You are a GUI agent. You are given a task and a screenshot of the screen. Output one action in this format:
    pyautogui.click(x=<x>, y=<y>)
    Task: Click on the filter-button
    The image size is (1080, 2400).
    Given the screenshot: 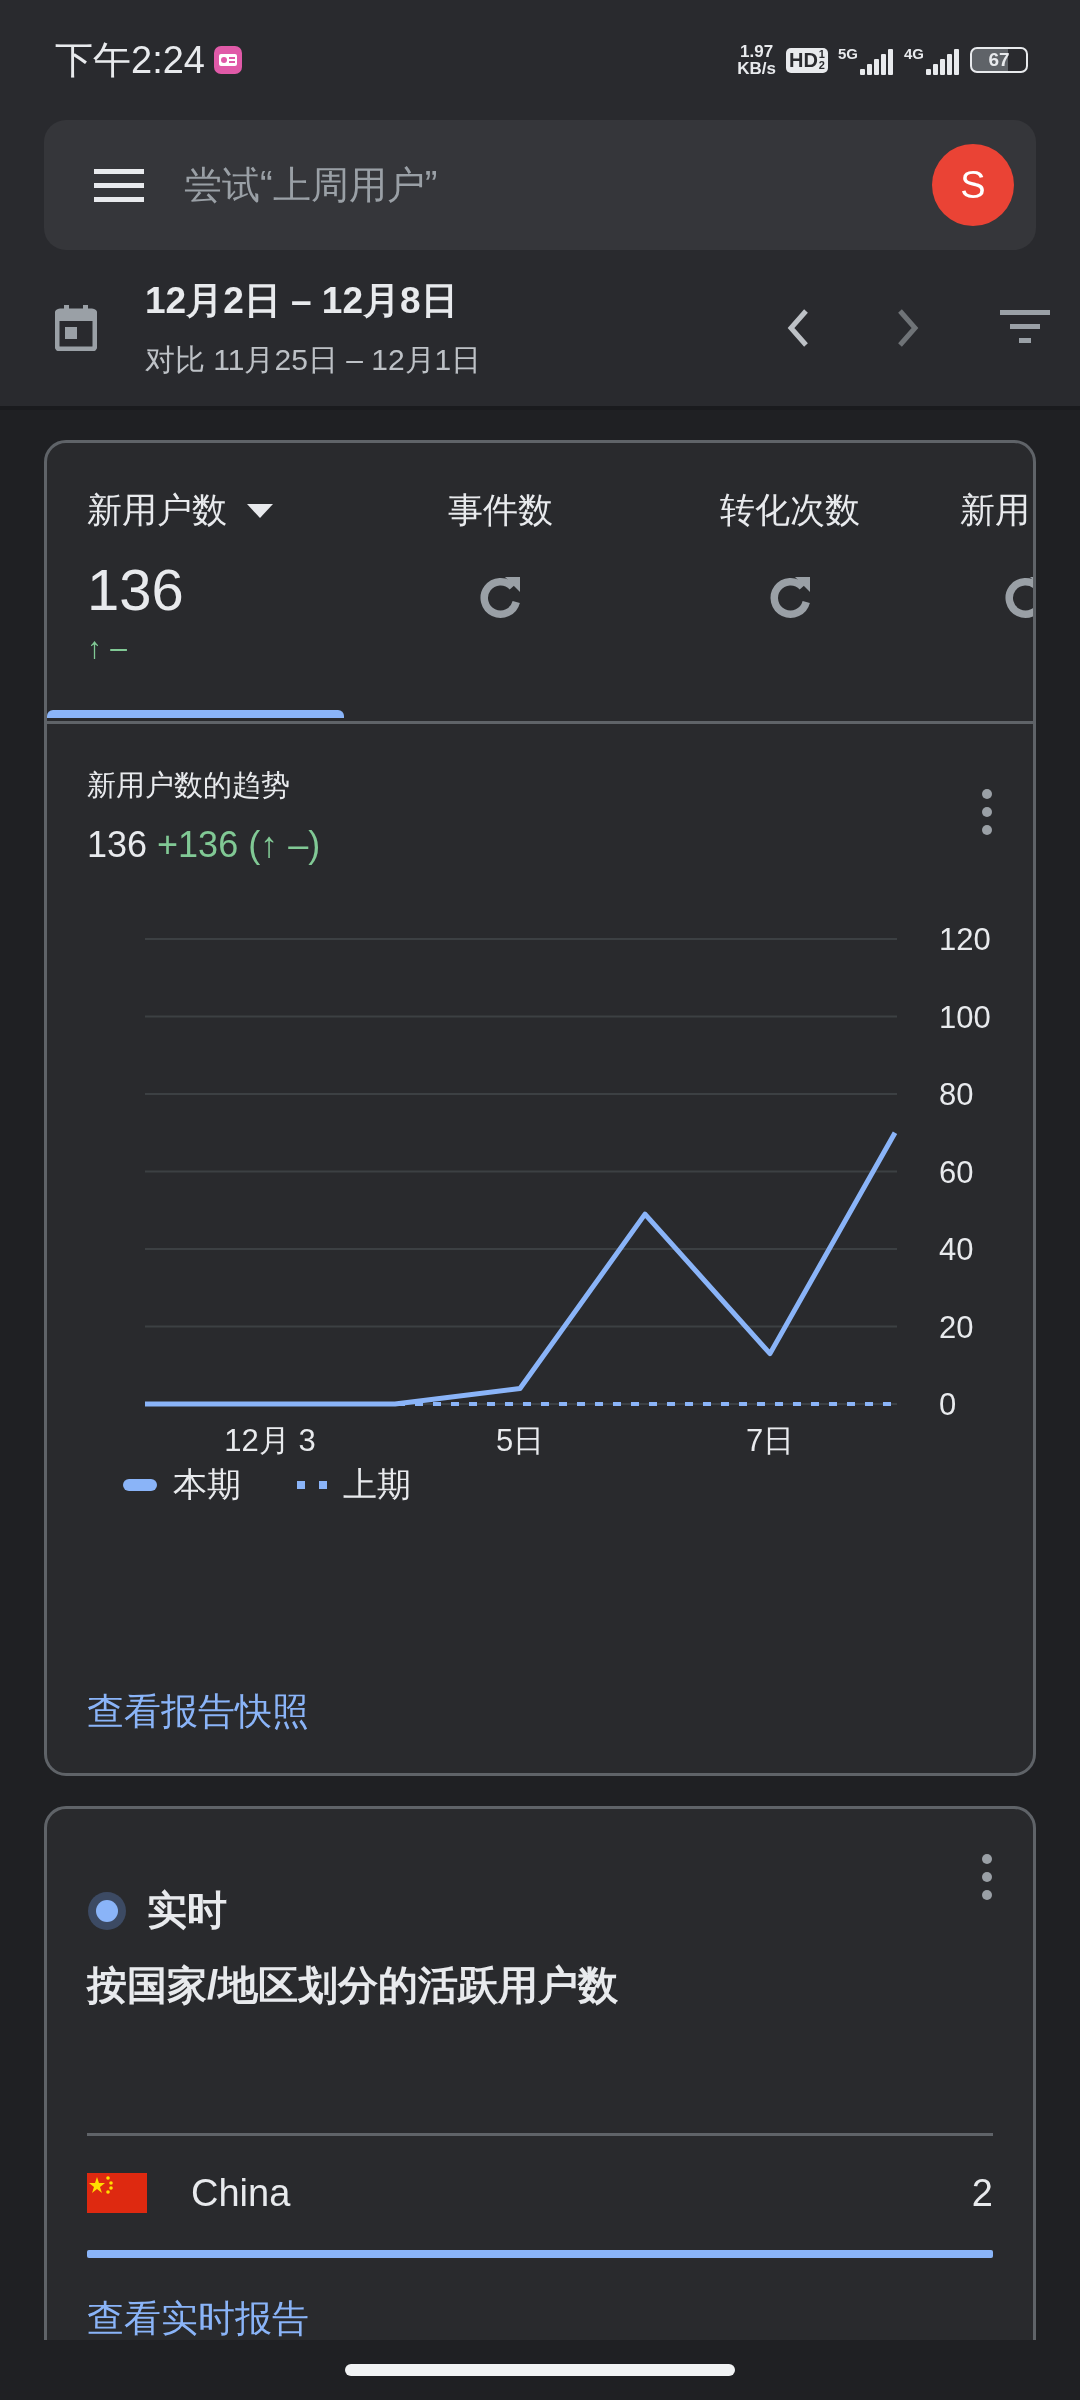 What is the action you would take?
    pyautogui.click(x=1025, y=328)
    